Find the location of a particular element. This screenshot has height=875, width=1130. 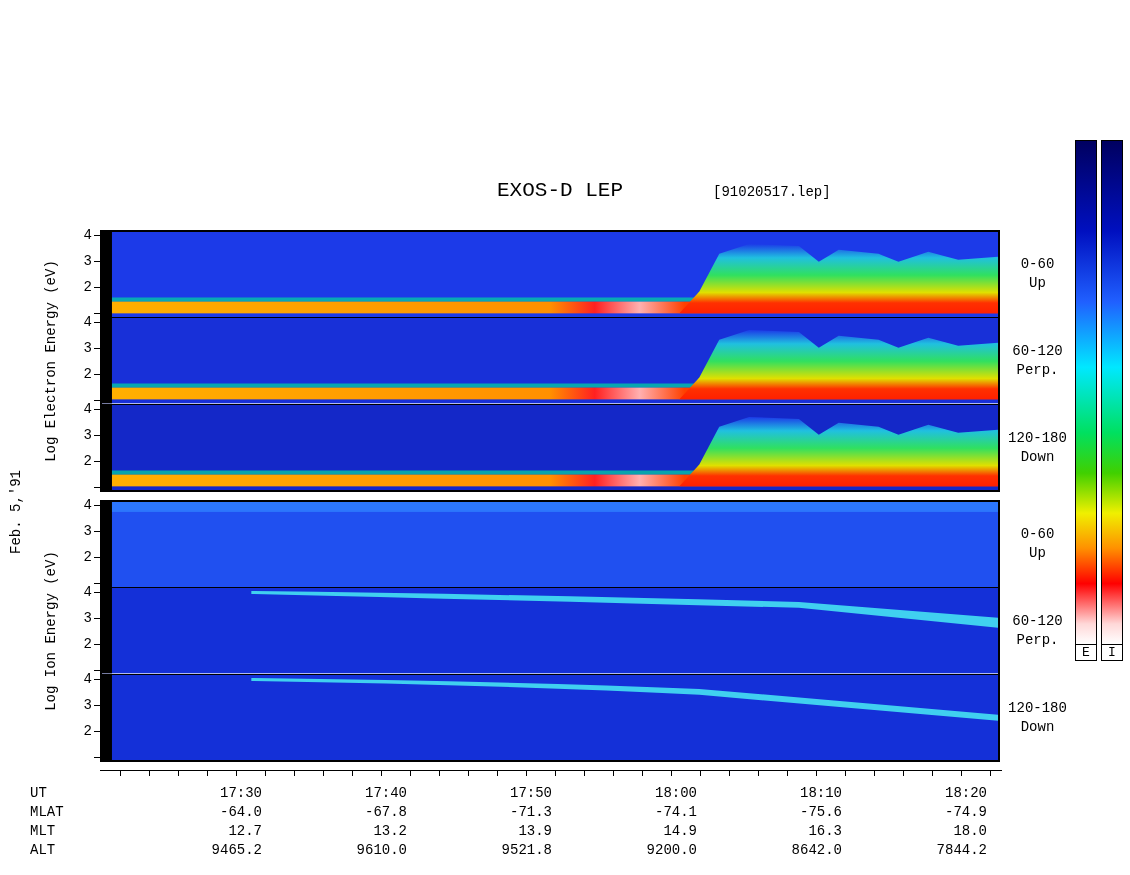

table-cell-text: -74.9 is located at coordinates (965, 812).